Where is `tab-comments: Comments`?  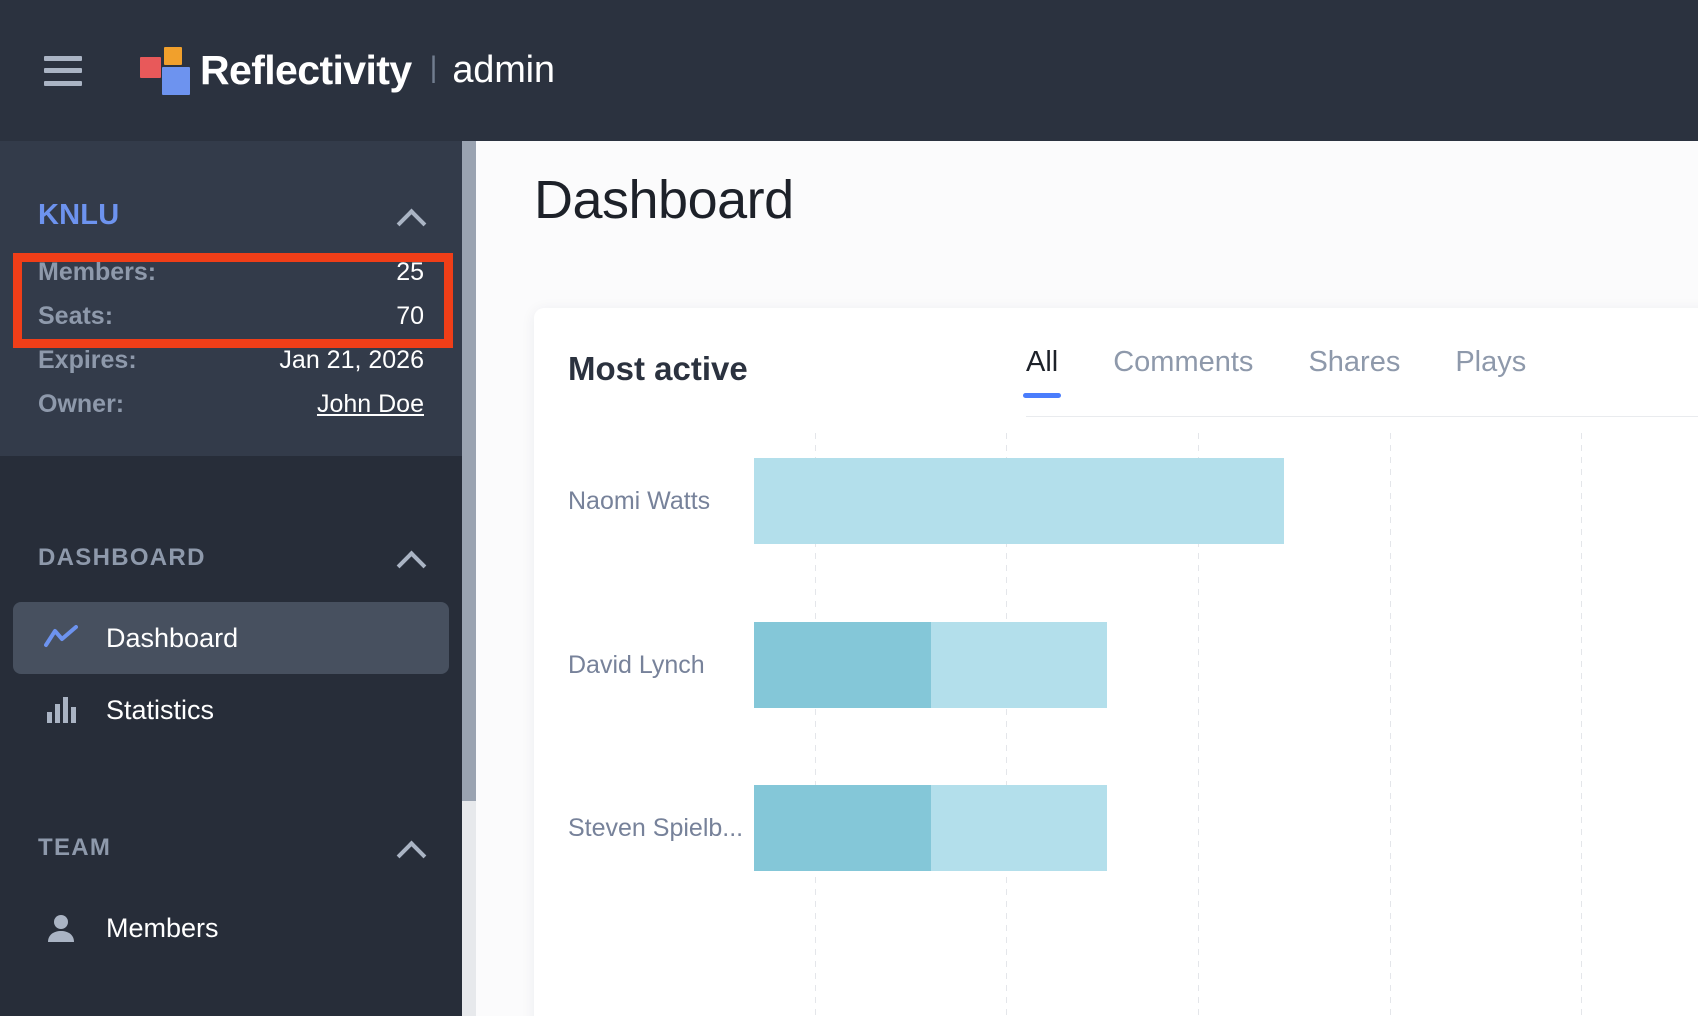
tab-comments: Comments is located at coordinates (1183, 371).